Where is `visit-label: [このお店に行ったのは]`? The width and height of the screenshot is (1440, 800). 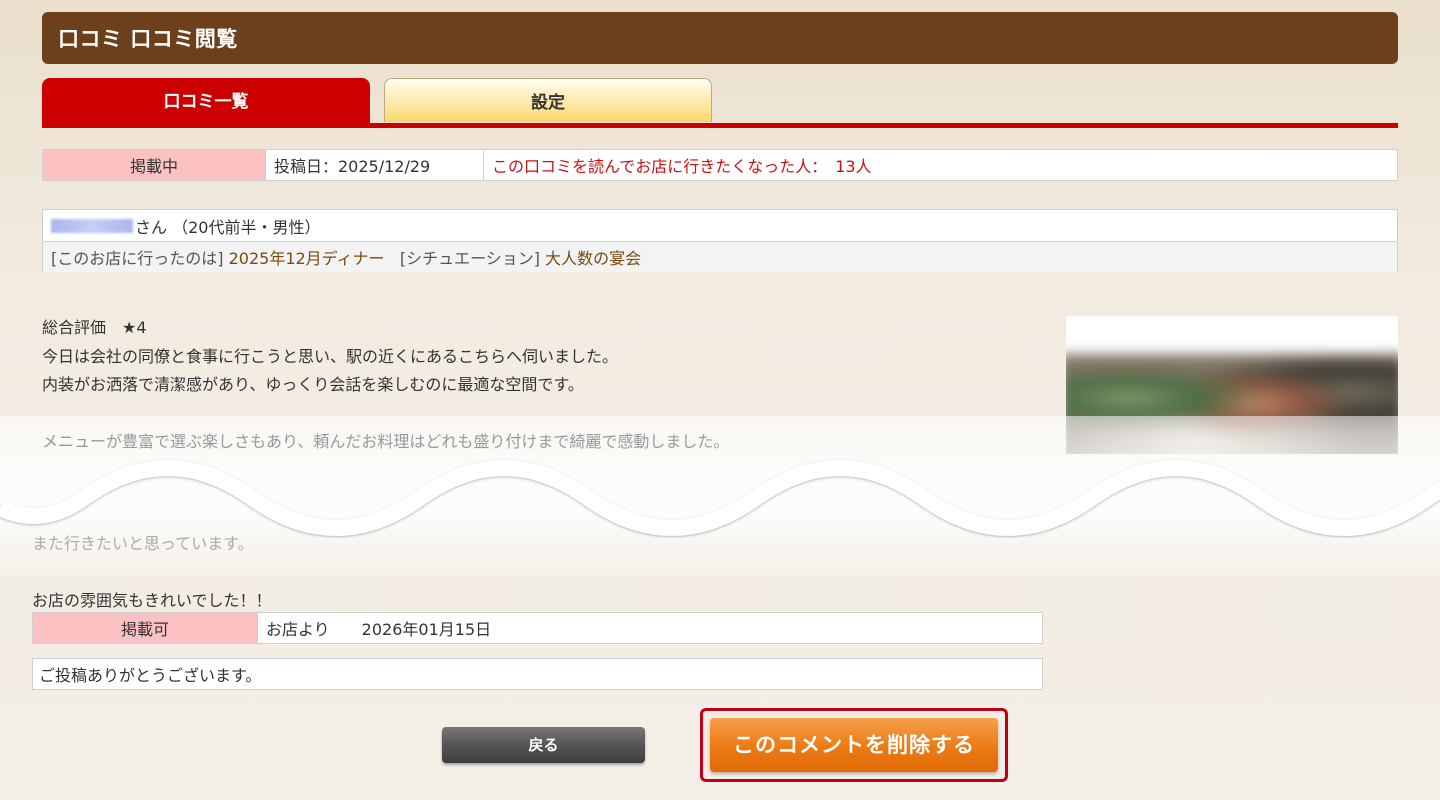 visit-label: [このお店に行ったのは] is located at coordinates (137, 258).